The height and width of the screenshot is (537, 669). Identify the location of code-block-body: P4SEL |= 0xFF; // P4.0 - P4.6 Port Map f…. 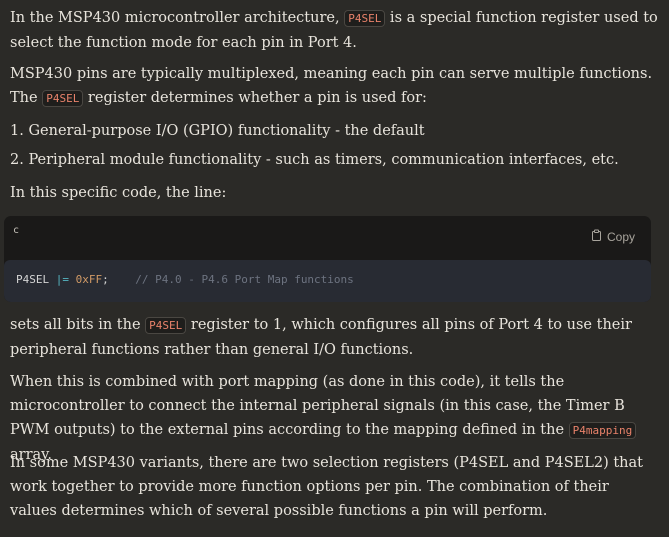
(327, 281).